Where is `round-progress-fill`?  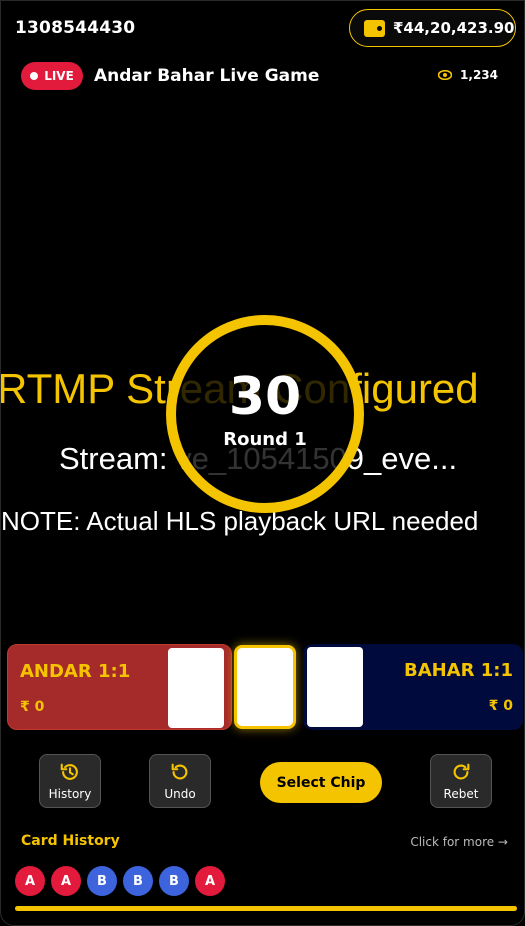 round-progress-fill is located at coordinates (266, 908).